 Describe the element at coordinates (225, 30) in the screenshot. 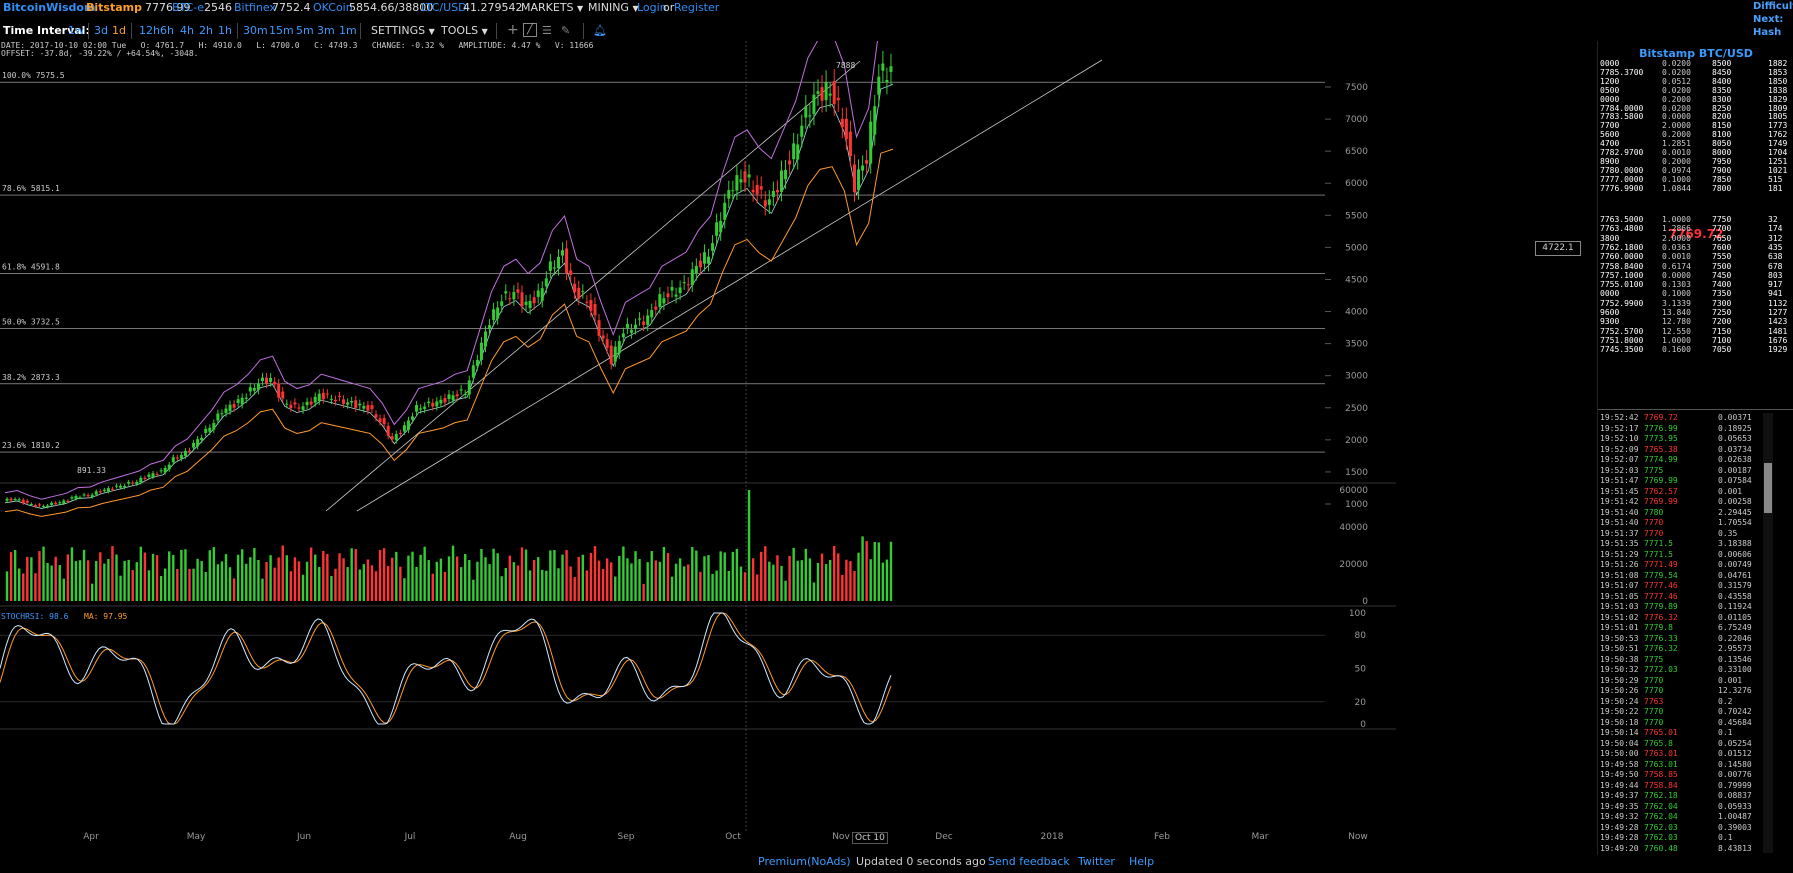

I see `interval-1h: 1h` at that location.